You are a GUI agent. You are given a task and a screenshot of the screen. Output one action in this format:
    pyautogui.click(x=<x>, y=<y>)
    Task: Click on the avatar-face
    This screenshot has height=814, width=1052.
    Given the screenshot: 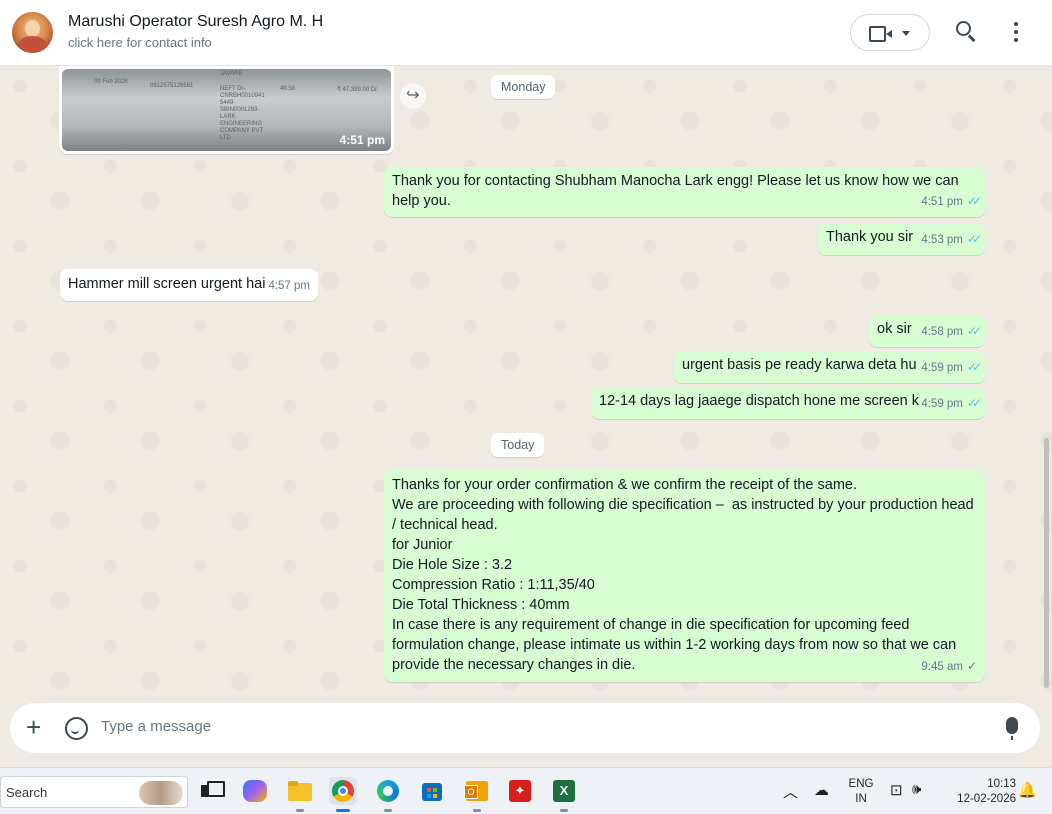 What is the action you would take?
    pyautogui.click(x=32, y=28)
    